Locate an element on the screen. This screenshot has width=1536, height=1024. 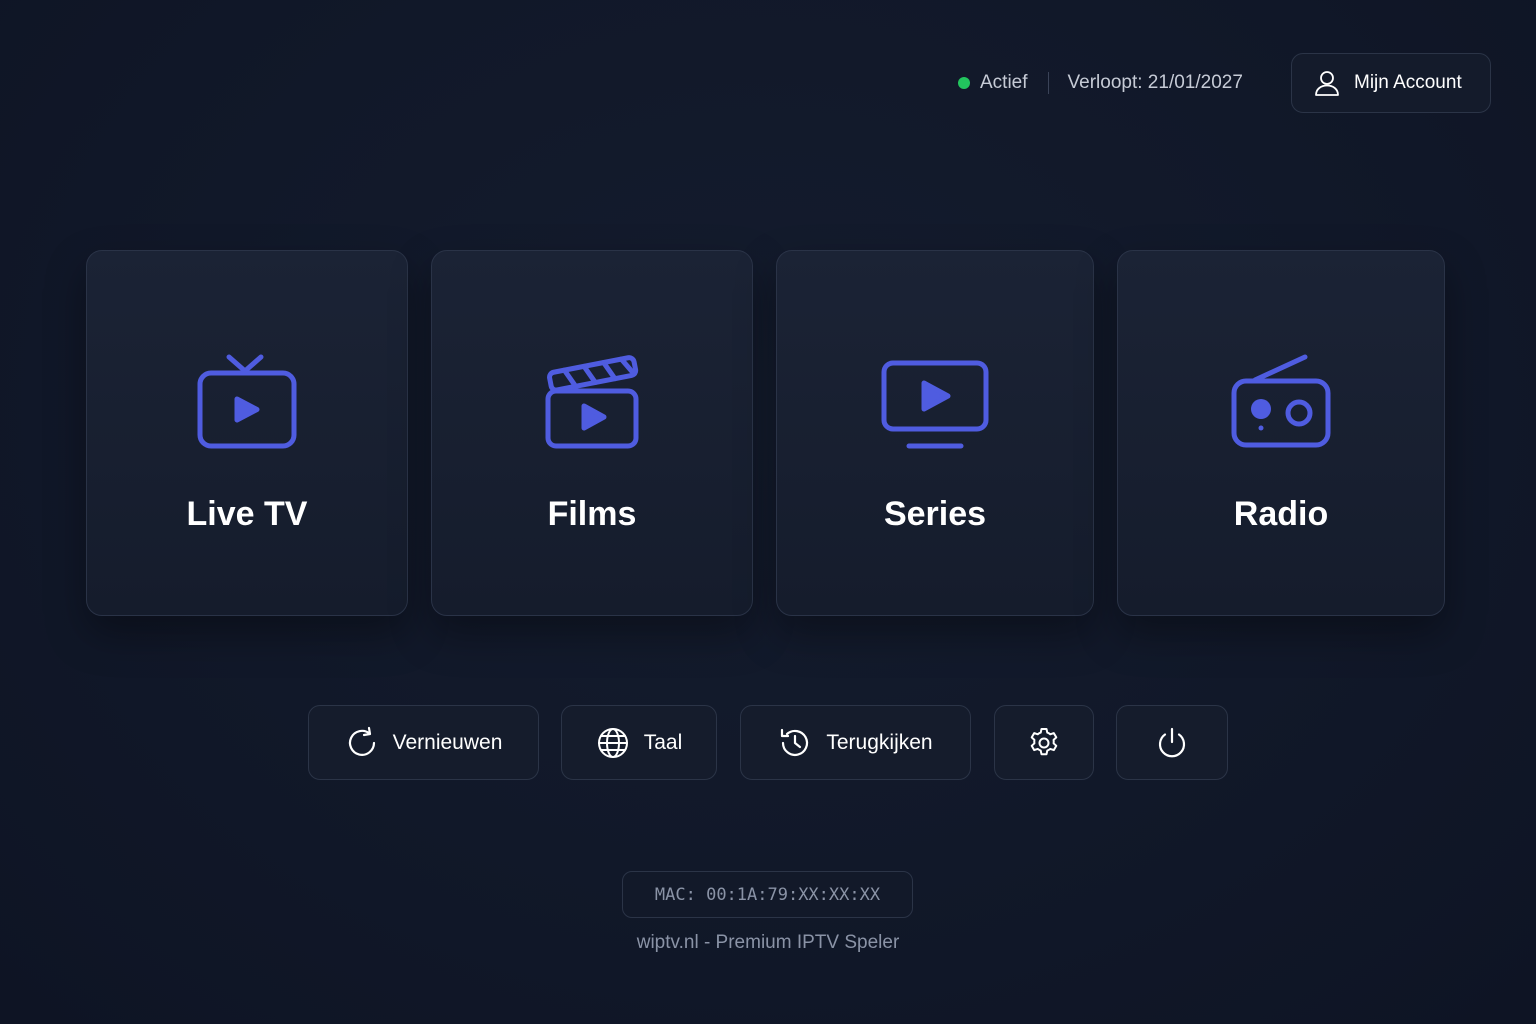
tile-live-tv: Live TV is located at coordinates (247, 433).